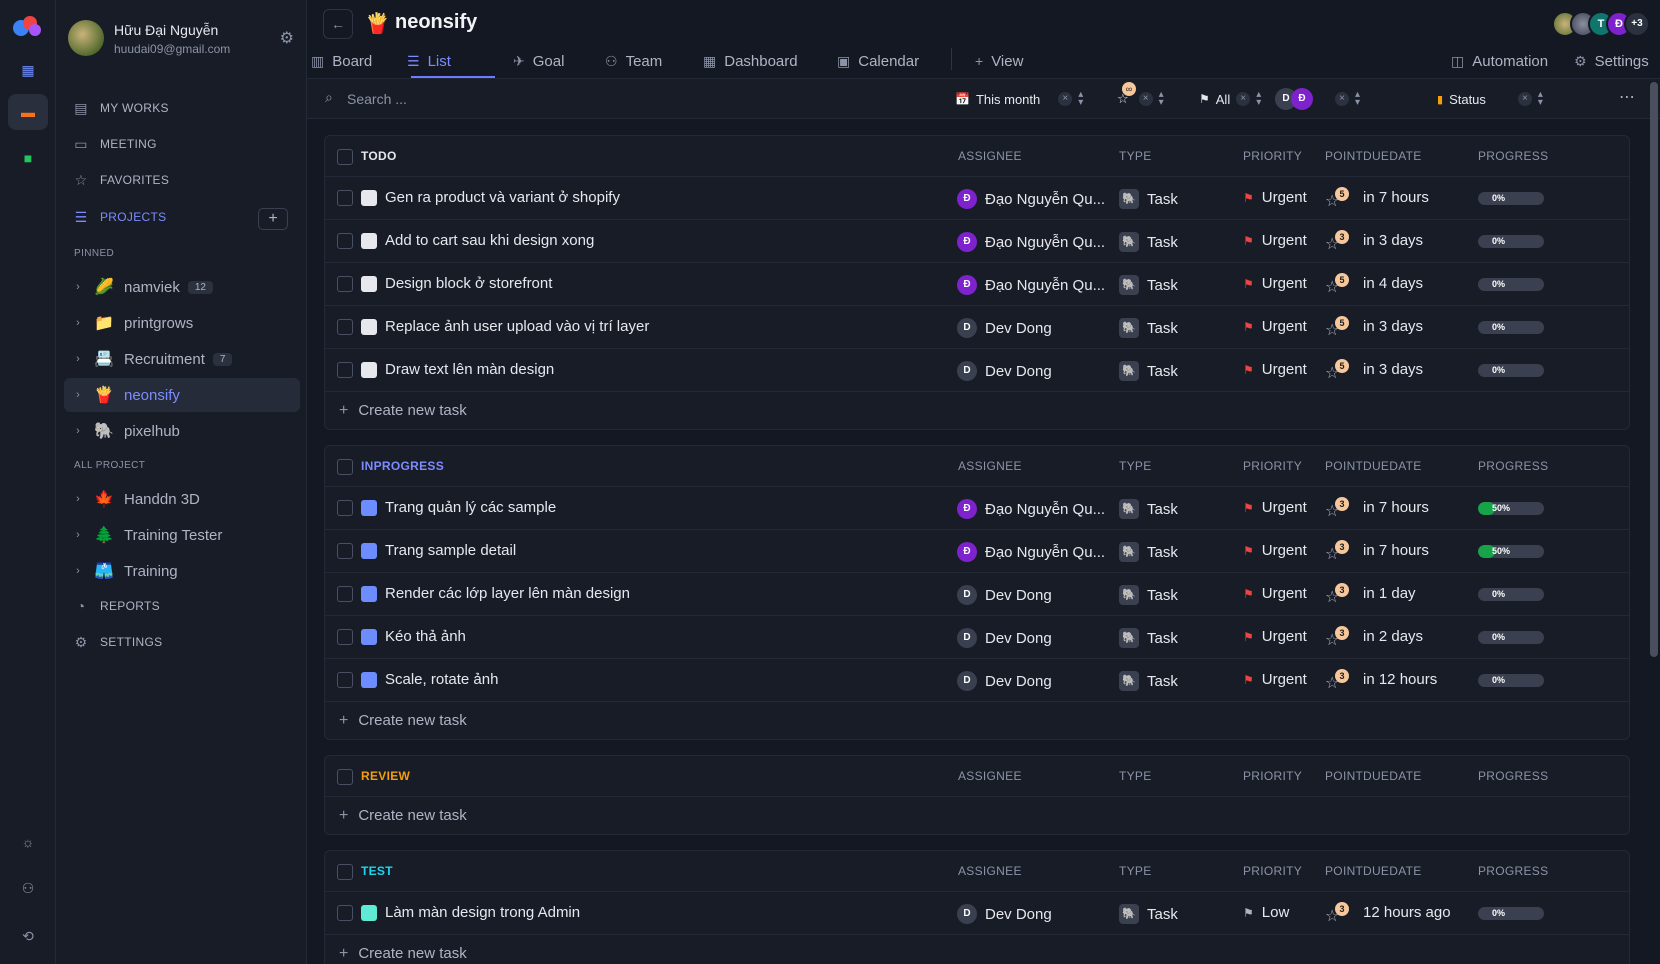 The image size is (1660, 964). Describe the element at coordinates (1389, 593) in the screenshot. I see `task-duedate: in 1 day` at that location.